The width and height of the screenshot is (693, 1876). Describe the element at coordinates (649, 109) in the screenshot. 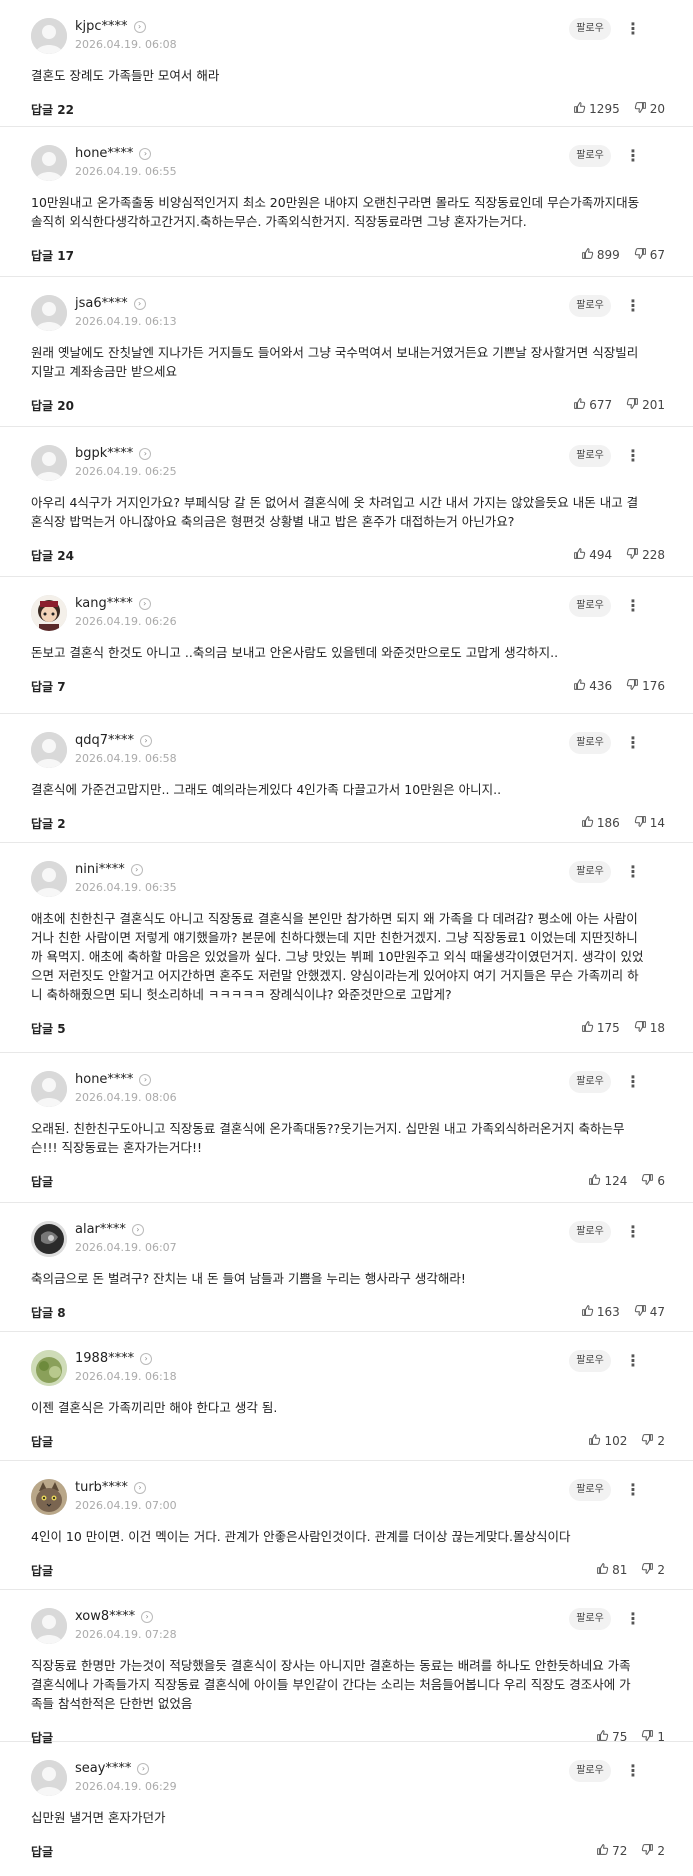

I see `dislike-button: 20` at that location.